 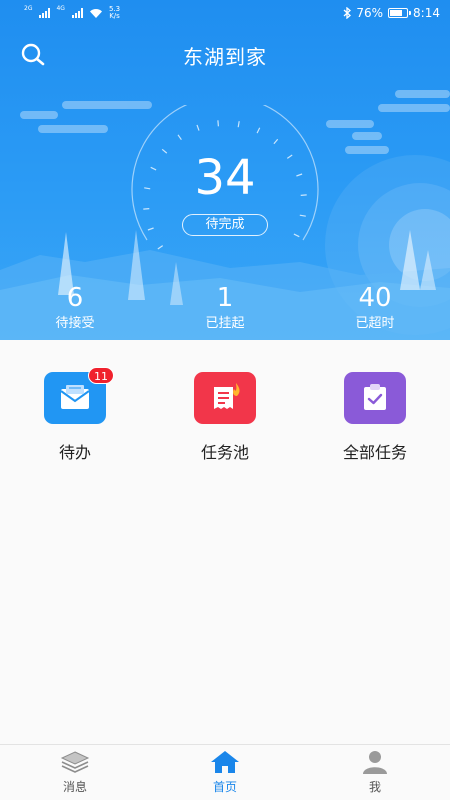 What do you see at coordinates (375, 323) in the screenshot?
I see `stat-label: 已超时` at bounding box center [375, 323].